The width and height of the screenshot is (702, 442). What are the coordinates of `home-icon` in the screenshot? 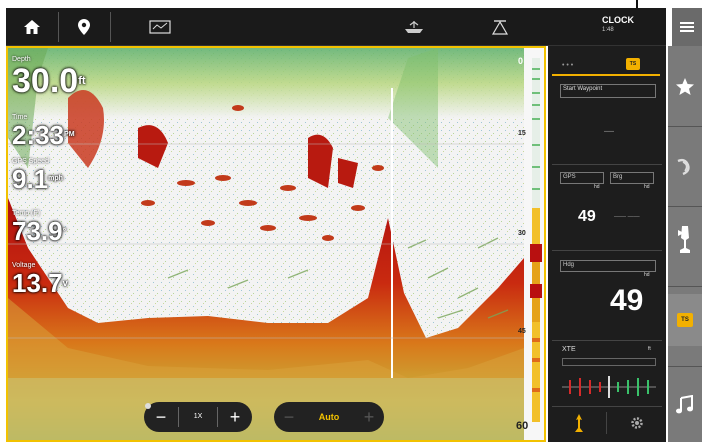 It's located at (32, 27).